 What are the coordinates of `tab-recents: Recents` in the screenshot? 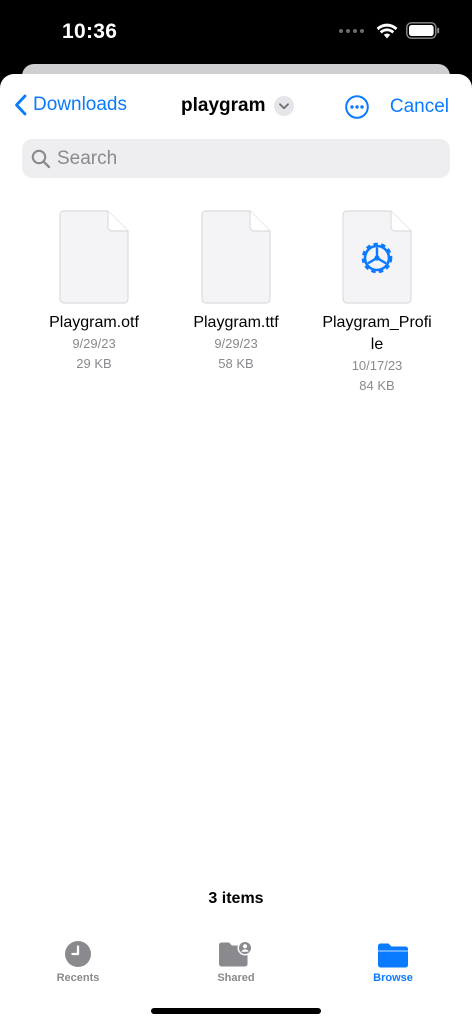 It's located at (78, 961).